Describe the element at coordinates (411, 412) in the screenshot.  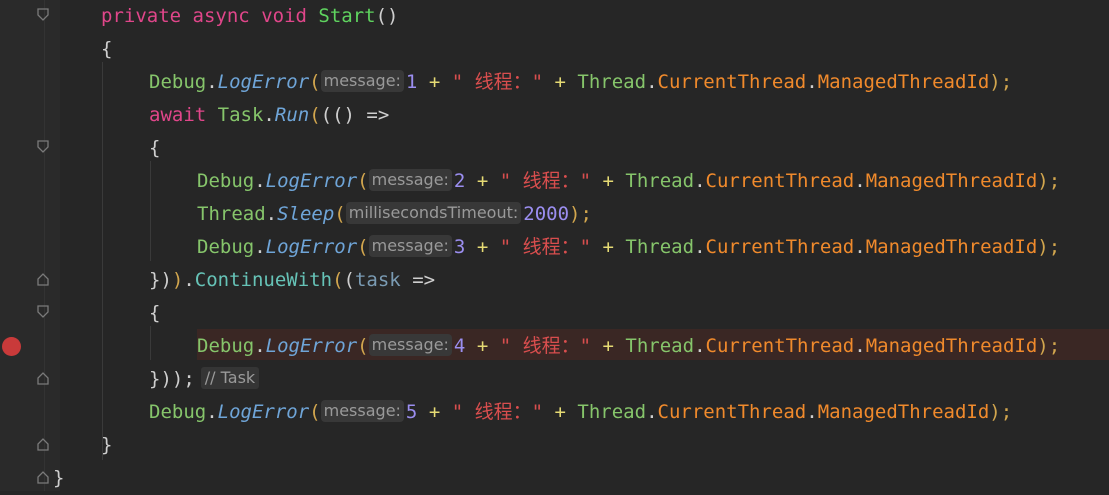
I see `number-literal: 5` at that location.